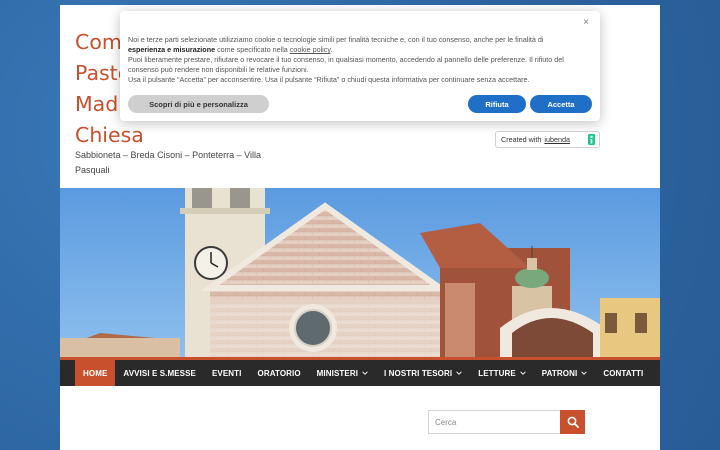  I want to click on search-icon, so click(573, 422).